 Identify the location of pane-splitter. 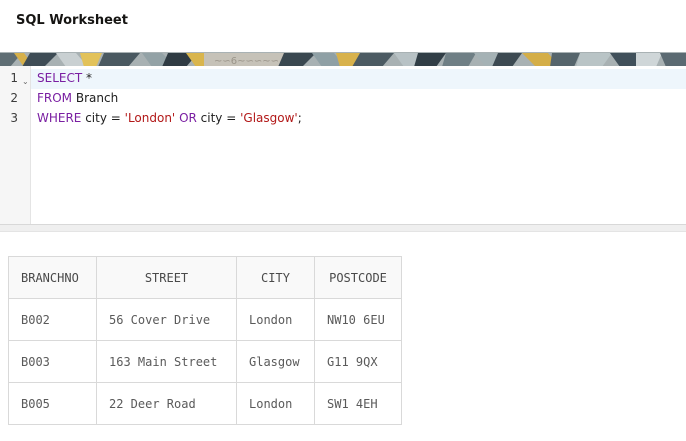
(343, 228).